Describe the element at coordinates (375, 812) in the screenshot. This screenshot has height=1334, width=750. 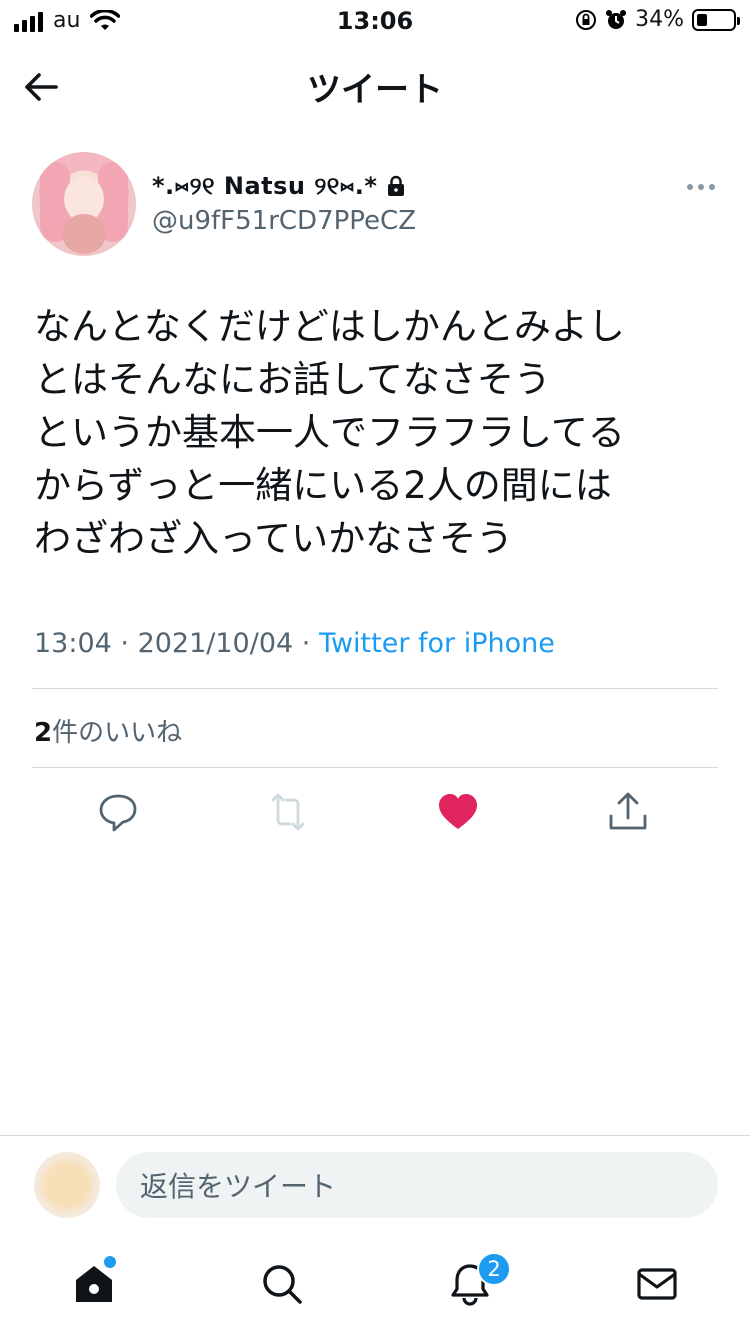
I see `tweet-actions` at that location.